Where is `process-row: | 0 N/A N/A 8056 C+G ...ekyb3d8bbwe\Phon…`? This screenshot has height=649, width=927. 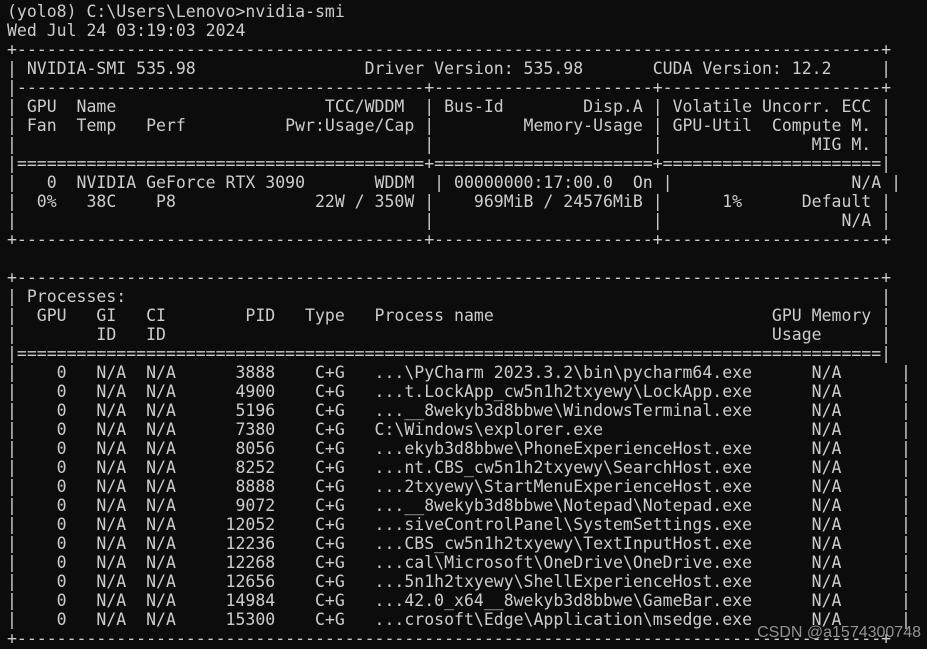
process-row: | 0 N/A N/A 8056 C+G ...ekyb3d8bbwe\Phon… is located at coordinates (459, 448).